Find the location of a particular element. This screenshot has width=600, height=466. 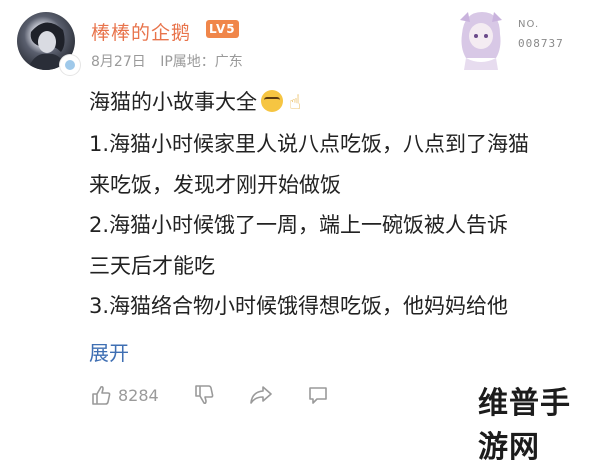

share-button is located at coordinates (261, 395).